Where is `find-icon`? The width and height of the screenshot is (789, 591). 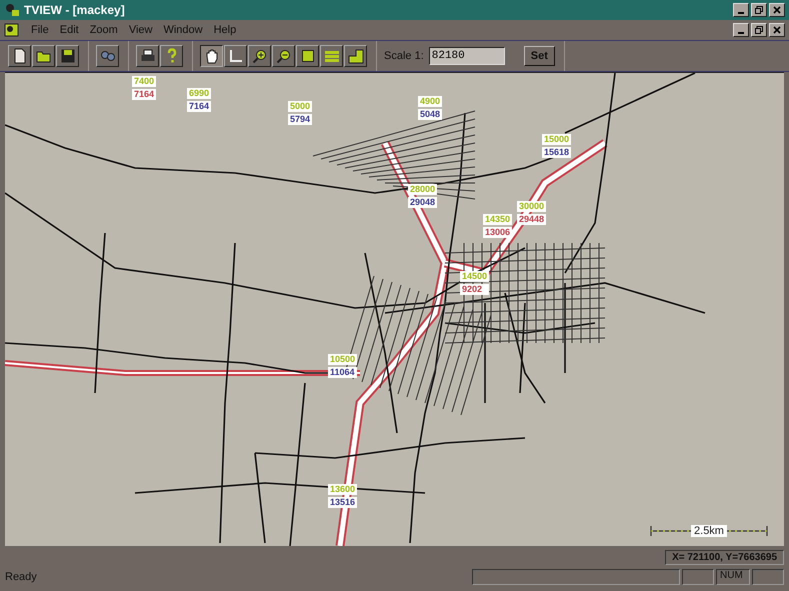
find-icon is located at coordinates (108, 56).